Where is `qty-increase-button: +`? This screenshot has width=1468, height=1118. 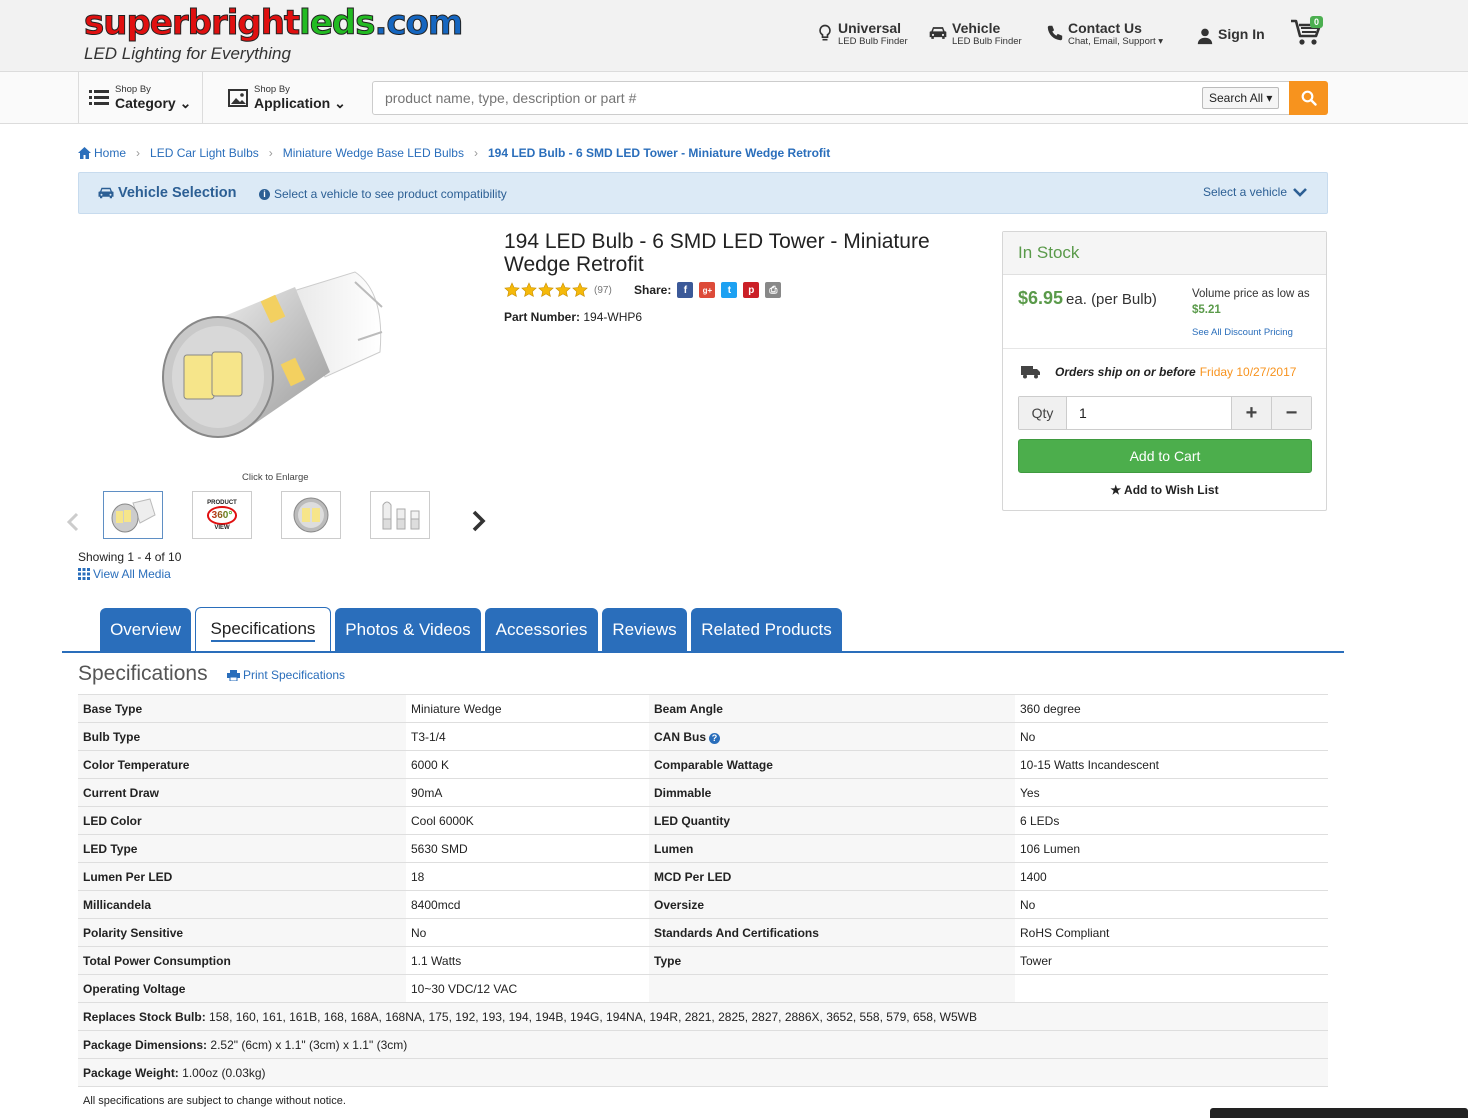 qty-increase-button: + is located at coordinates (1251, 413).